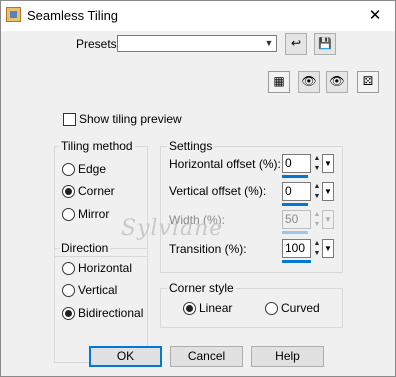  I want to click on auto-proof-button: 👁, so click(309, 82).